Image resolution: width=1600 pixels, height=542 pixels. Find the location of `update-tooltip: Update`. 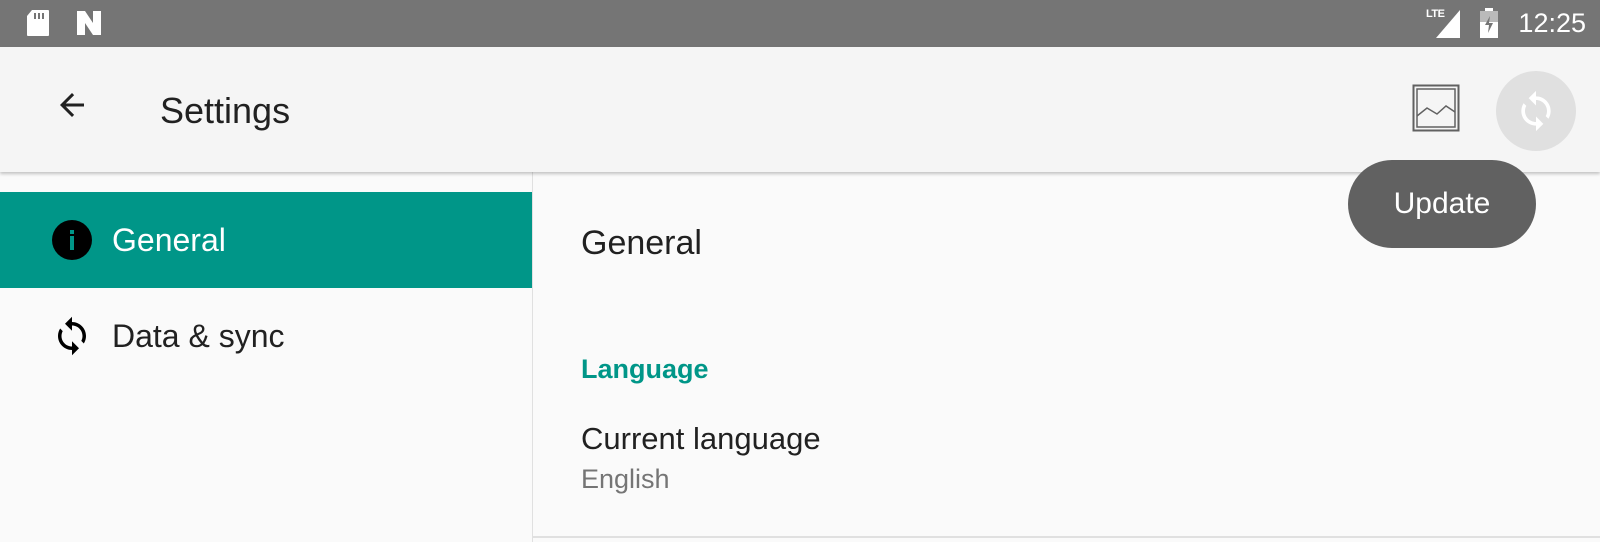

update-tooltip: Update is located at coordinates (1442, 204).